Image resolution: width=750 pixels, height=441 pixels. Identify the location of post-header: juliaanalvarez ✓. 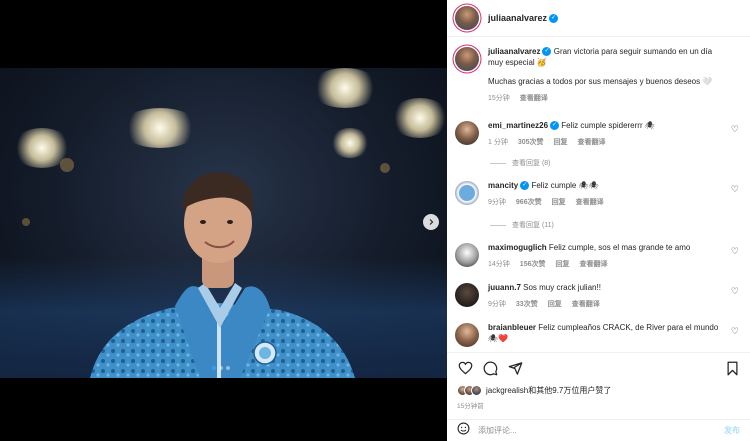
(598, 18).